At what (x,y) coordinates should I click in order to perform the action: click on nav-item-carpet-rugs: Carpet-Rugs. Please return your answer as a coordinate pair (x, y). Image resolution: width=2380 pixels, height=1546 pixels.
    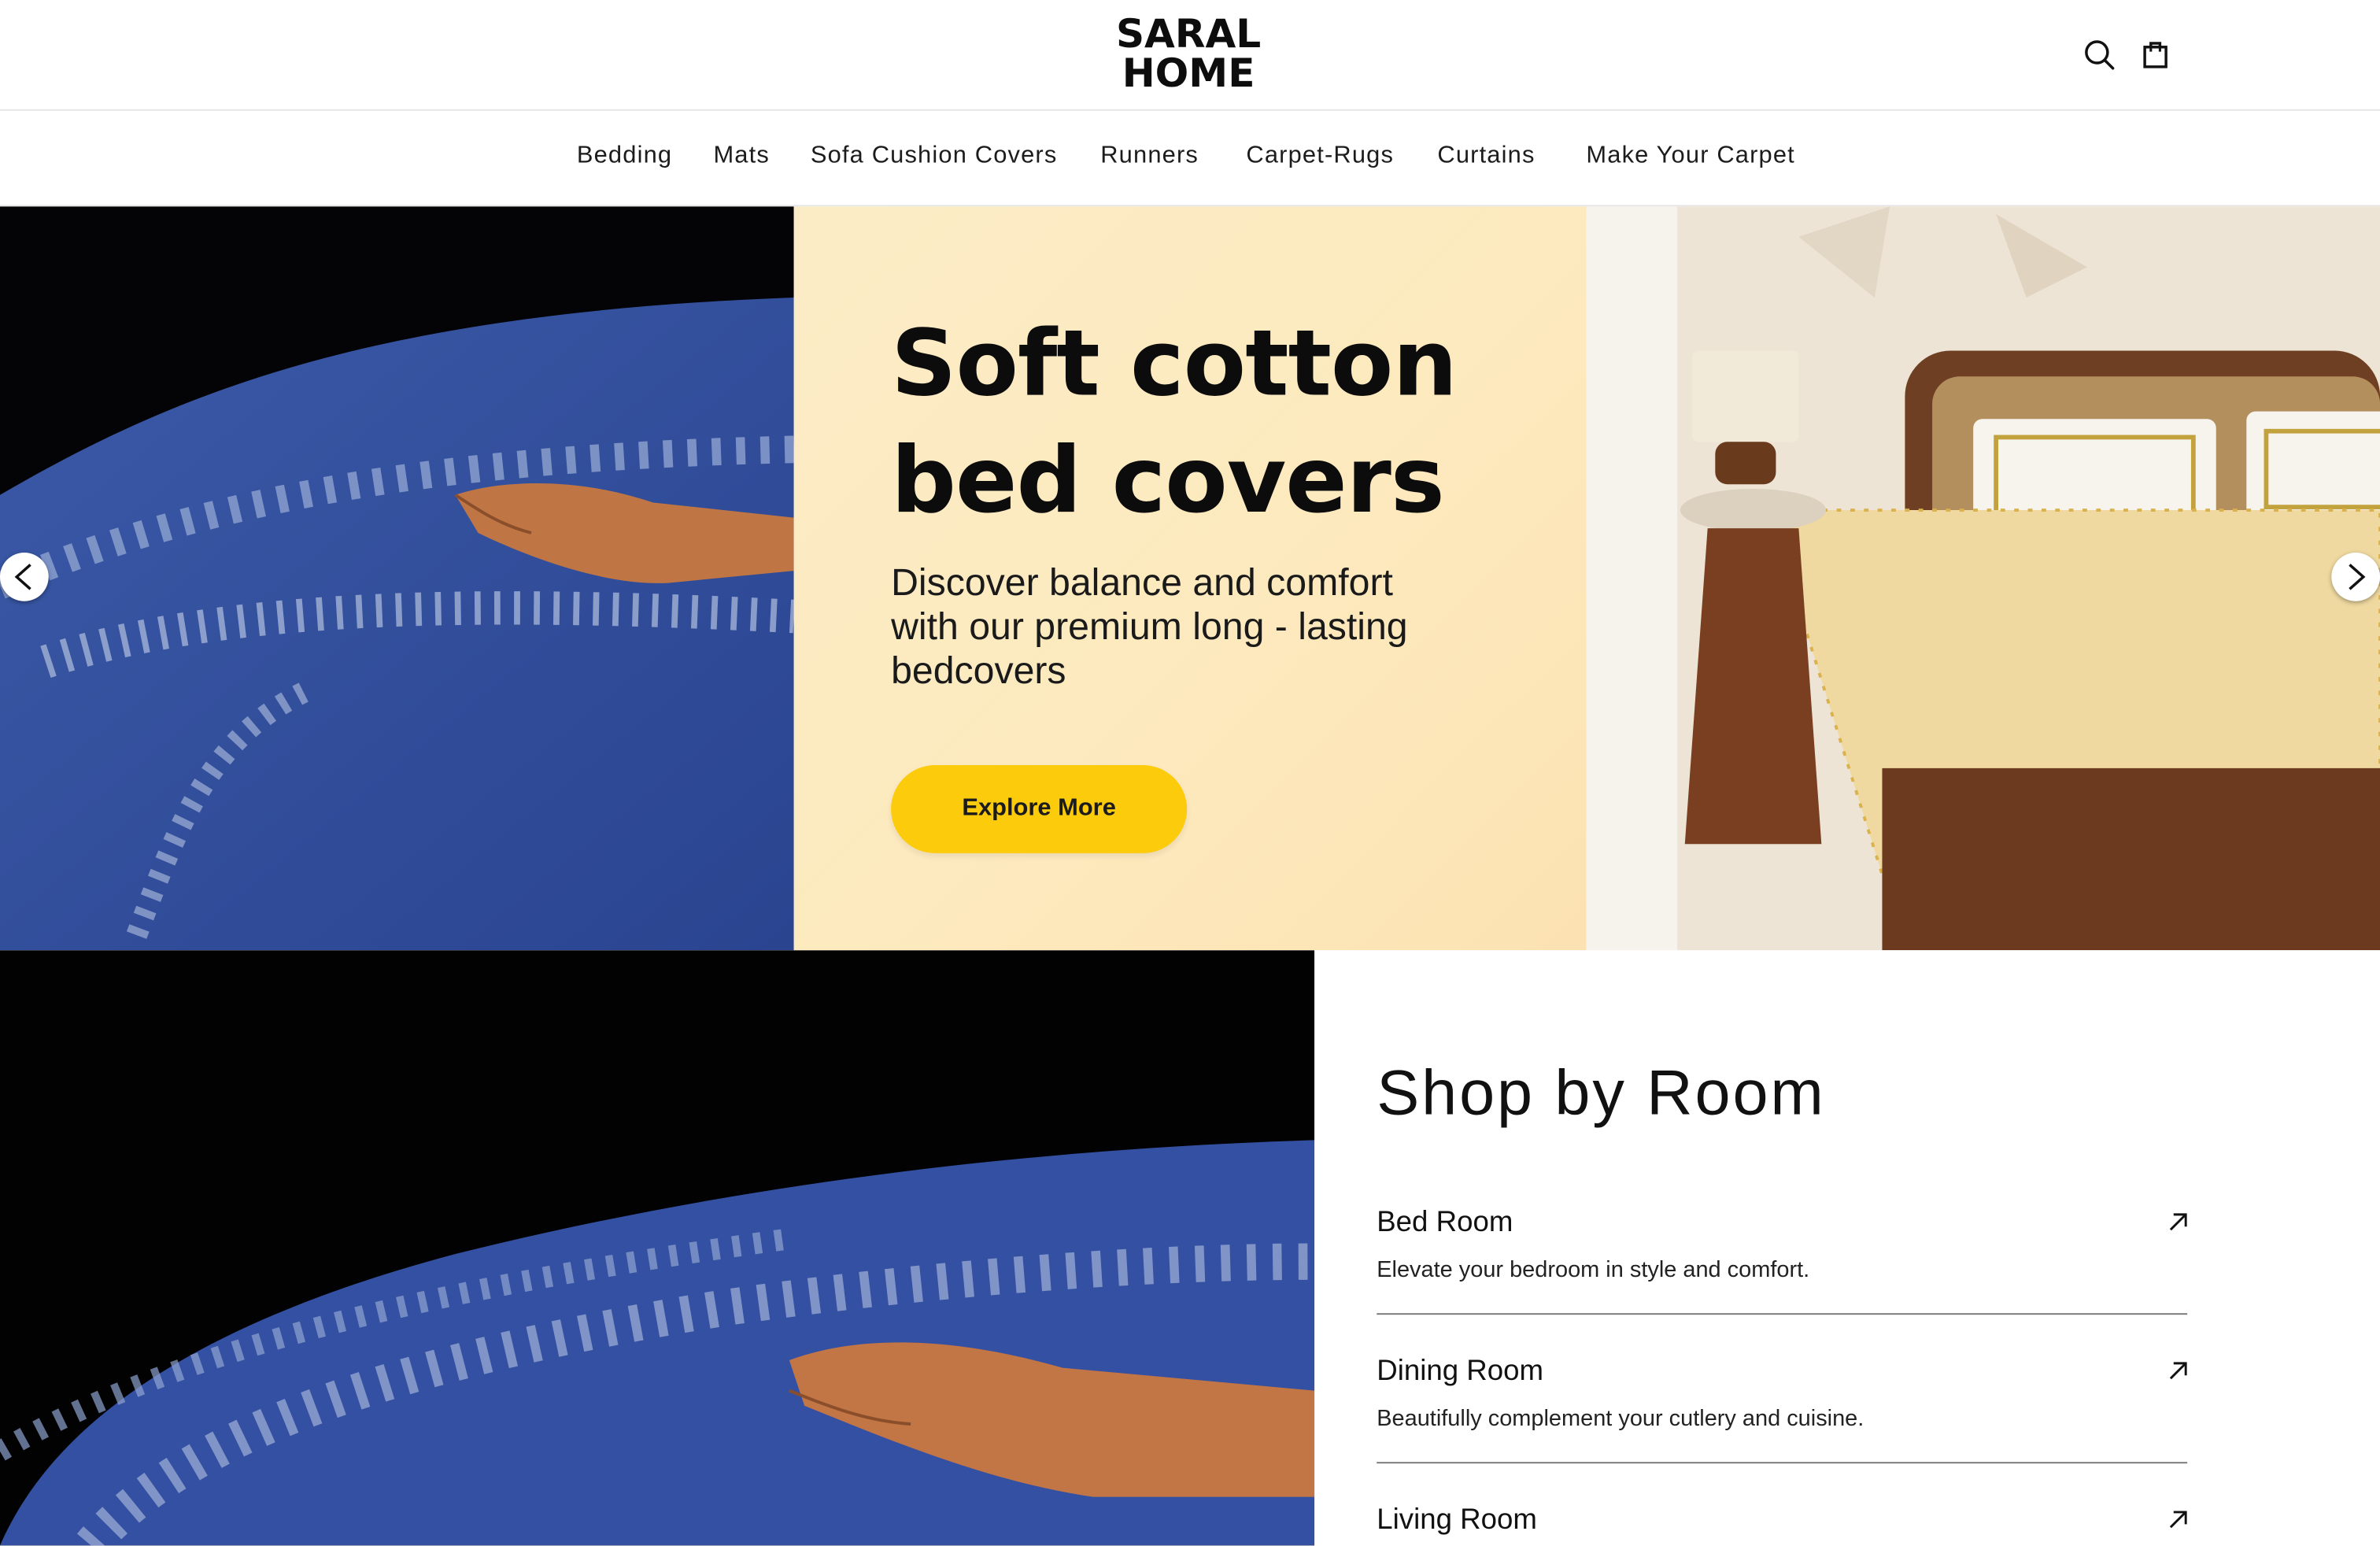
    Looking at the image, I should click on (1320, 156).